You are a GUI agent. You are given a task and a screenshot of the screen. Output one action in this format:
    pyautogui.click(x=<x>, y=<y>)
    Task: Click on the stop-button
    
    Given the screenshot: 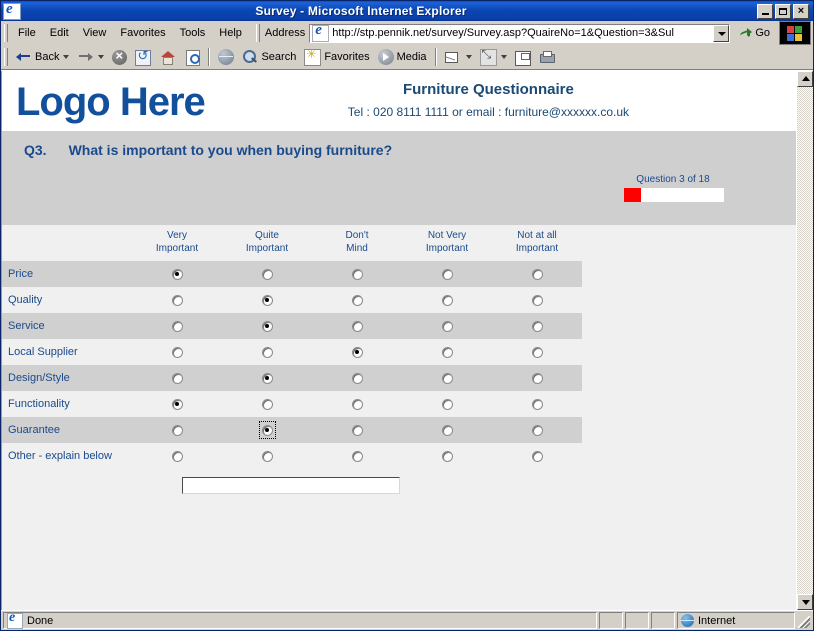 What is the action you would take?
    pyautogui.click(x=119, y=57)
    